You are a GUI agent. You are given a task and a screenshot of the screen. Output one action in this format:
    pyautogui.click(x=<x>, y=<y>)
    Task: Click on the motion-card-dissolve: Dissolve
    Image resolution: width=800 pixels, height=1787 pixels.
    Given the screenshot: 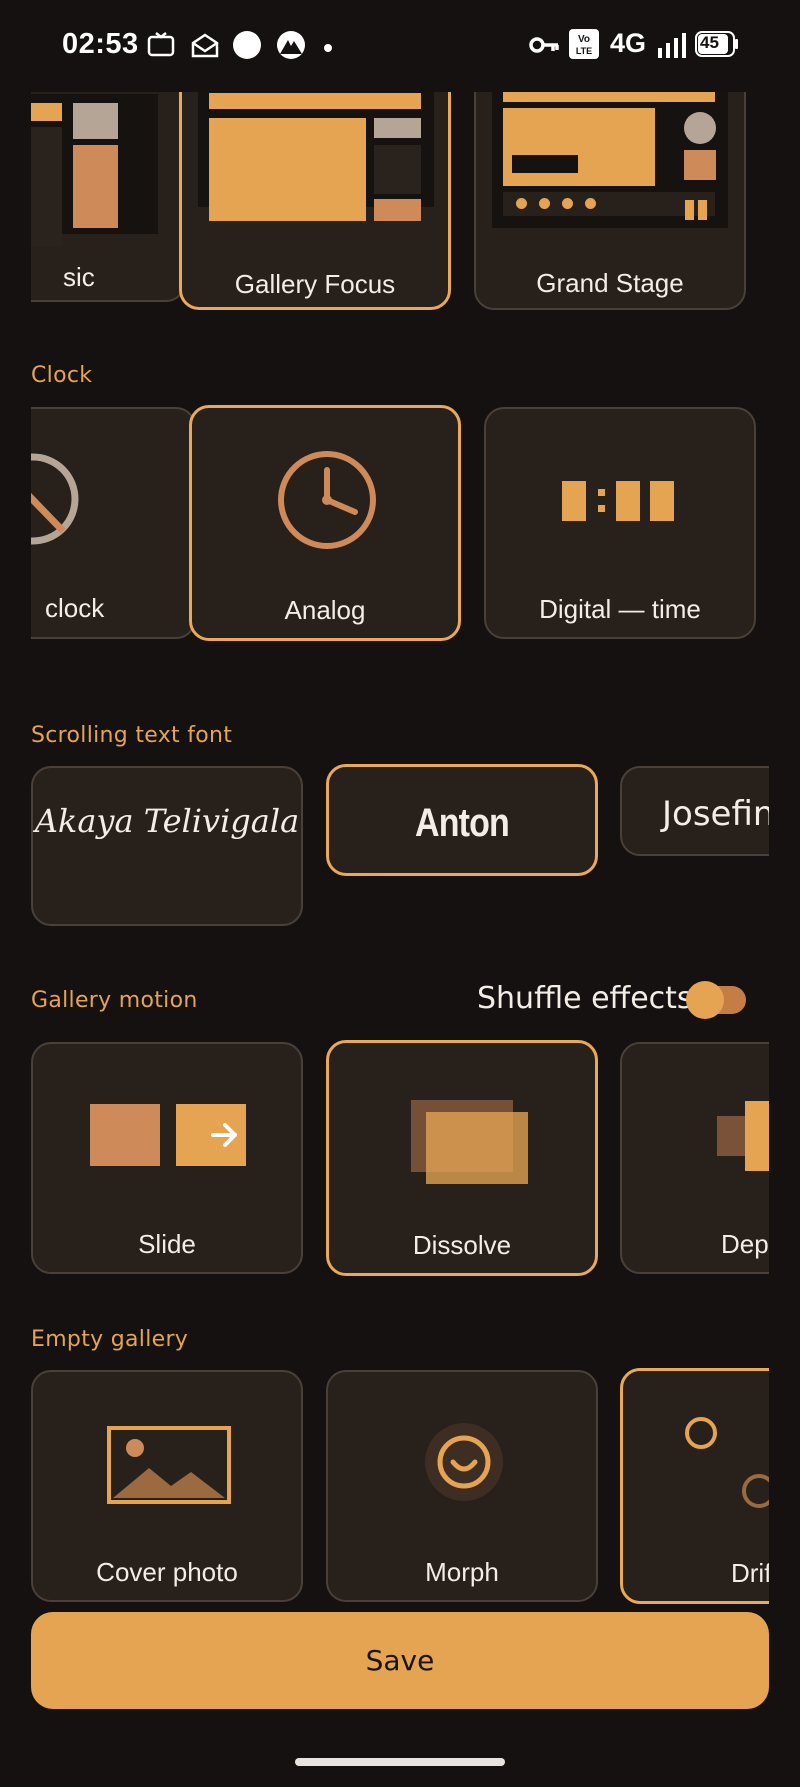 What is the action you would take?
    pyautogui.click(x=462, y=1158)
    